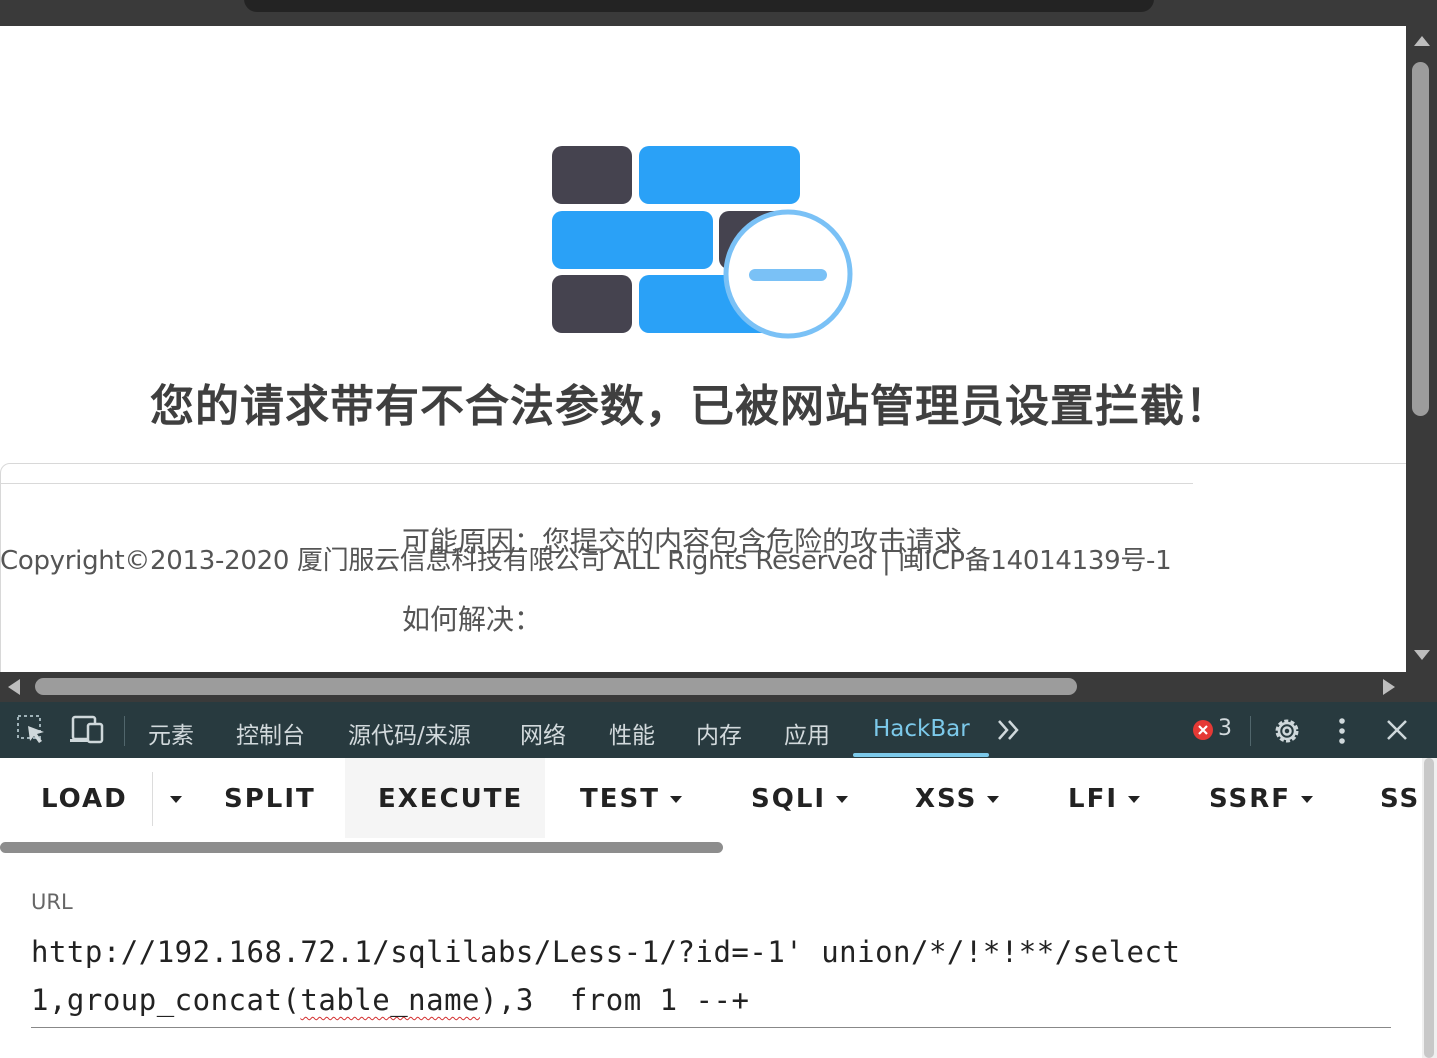 Image resolution: width=1437 pixels, height=1058 pixels. What do you see at coordinates (1342, 731) in the screenshot?
I see `kebab-menu-icon` at bounding box center [1342, 731].